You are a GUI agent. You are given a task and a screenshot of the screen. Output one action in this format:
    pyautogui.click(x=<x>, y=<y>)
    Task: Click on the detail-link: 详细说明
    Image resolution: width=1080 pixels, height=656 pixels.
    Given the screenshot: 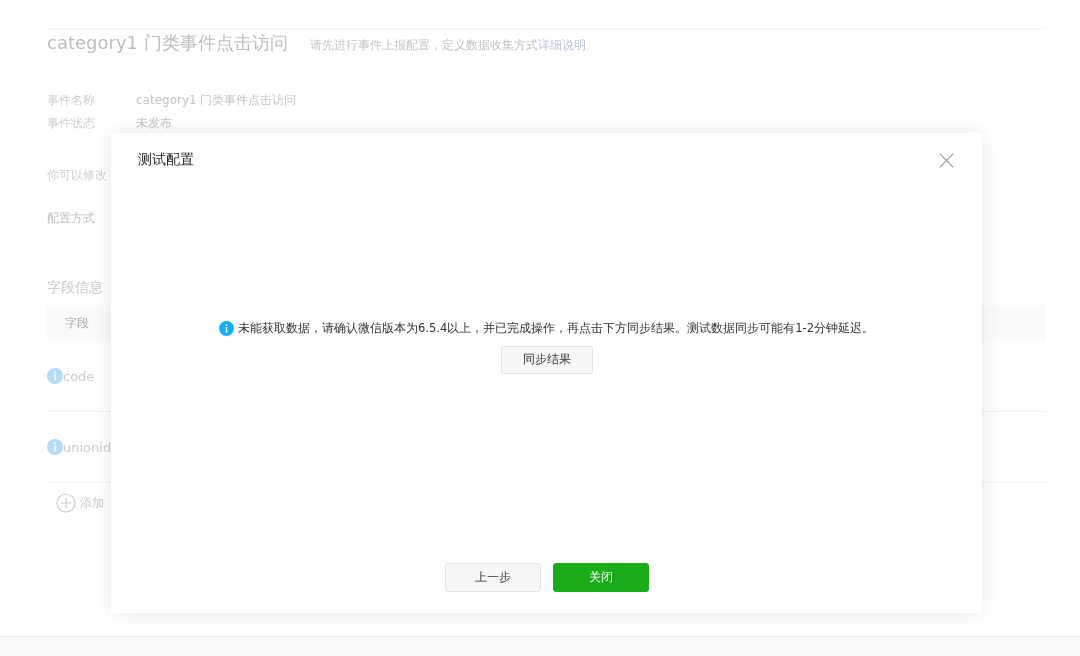 What is the action you would take?
    pyautogui.click(x=561, y=45)
    